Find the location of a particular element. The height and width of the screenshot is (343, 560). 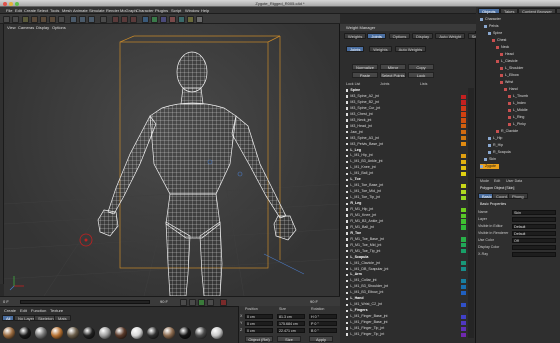

timeline-end: 90 F is located at coordinates (314, 302).